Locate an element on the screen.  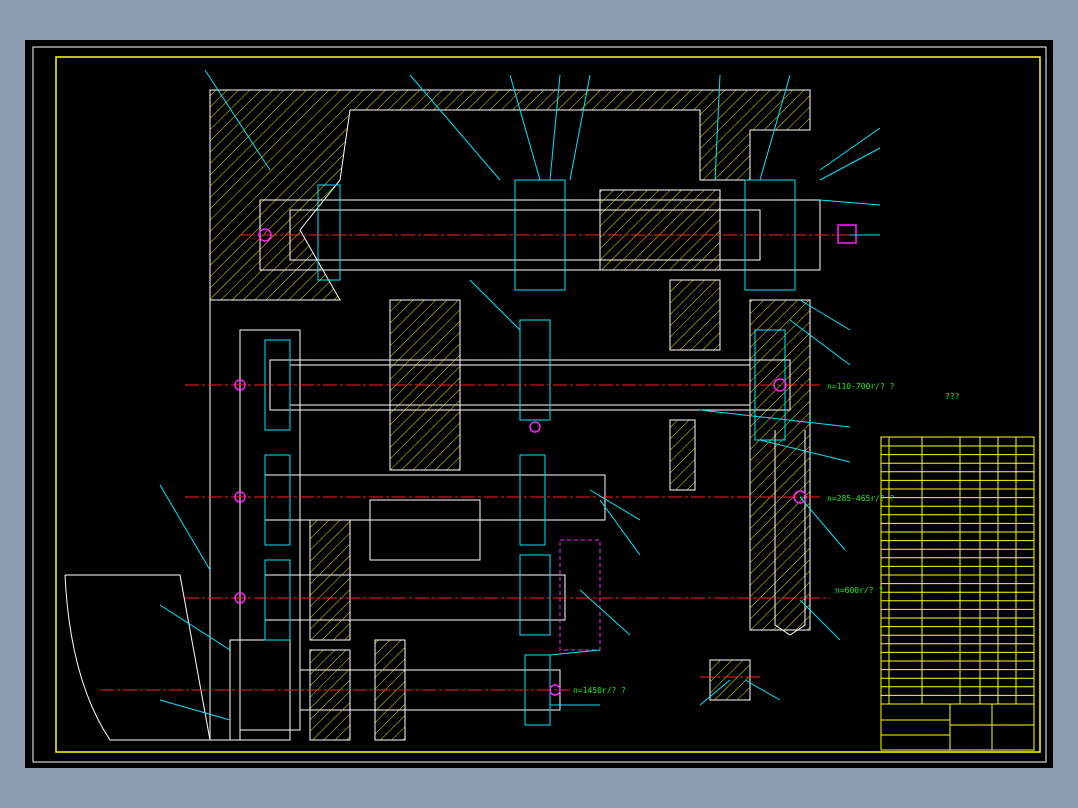
speed-label-shaft-3: n=285-465r/? ? is located at coordinates (861, 498).